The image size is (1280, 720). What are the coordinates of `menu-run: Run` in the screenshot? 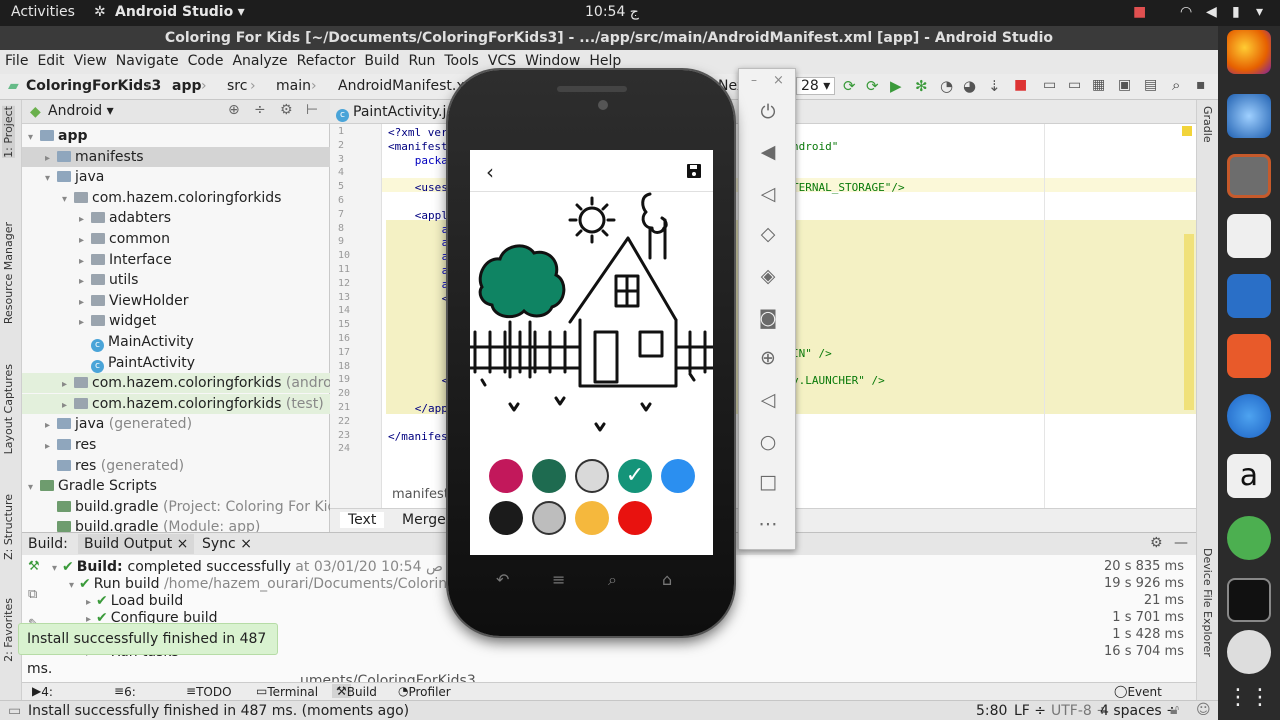 It's located at (422, 59).